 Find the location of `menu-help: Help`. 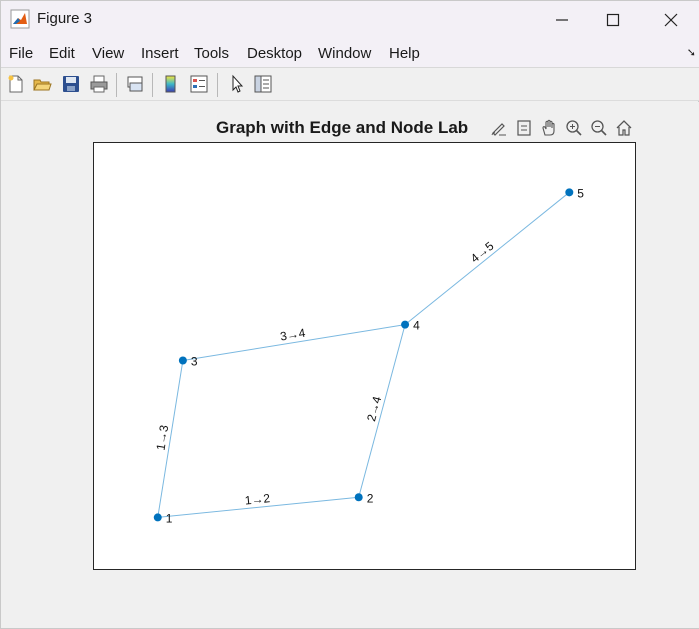

menu-help: Help is located at coordinates (404, 53).